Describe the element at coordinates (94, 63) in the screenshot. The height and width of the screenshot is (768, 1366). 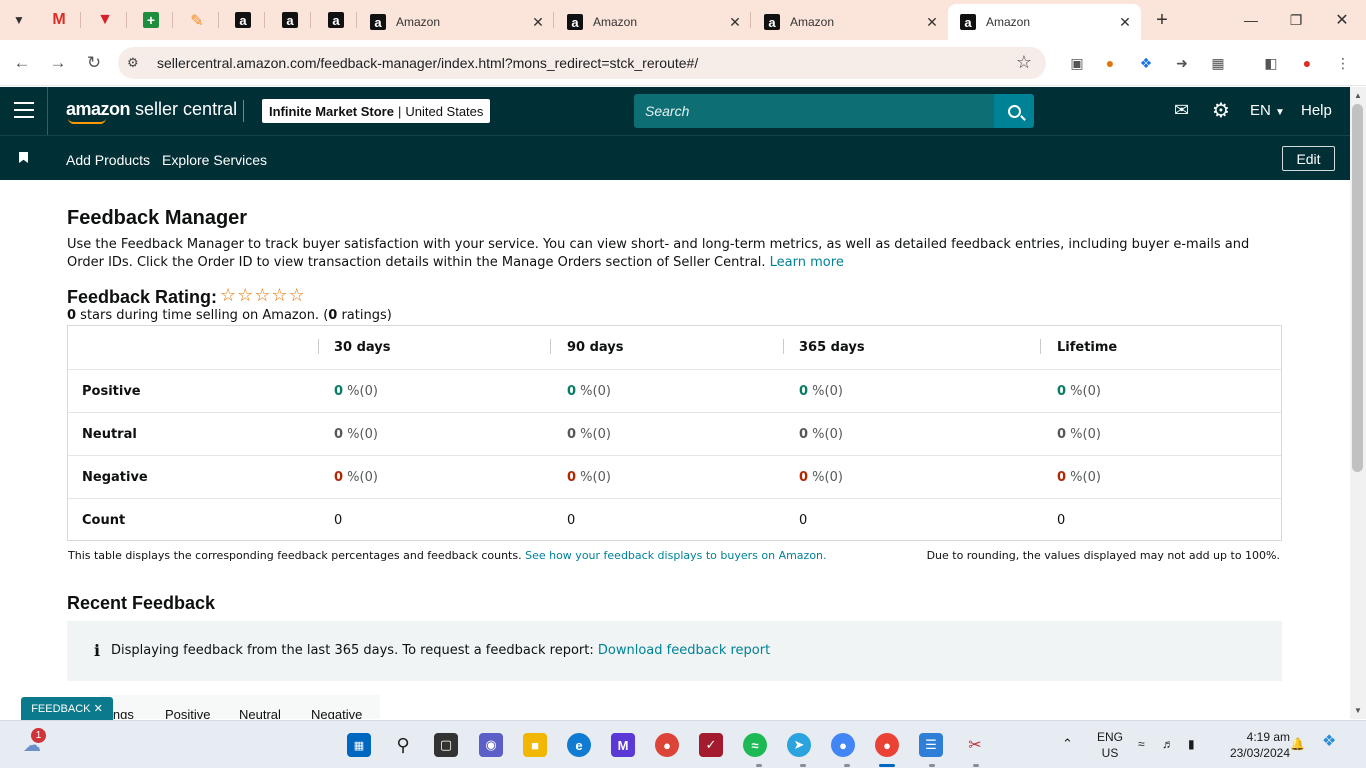
I see `reload-button: ↻` at that location.